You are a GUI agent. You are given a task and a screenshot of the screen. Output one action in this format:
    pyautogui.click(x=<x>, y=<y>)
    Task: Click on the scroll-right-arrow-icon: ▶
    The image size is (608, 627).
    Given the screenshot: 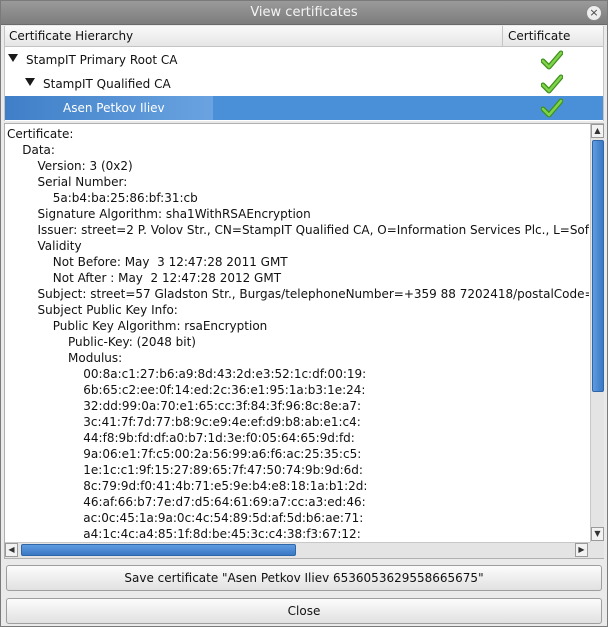 What is the action you would take?
    pyautogui.click(x=581, y=550)
    